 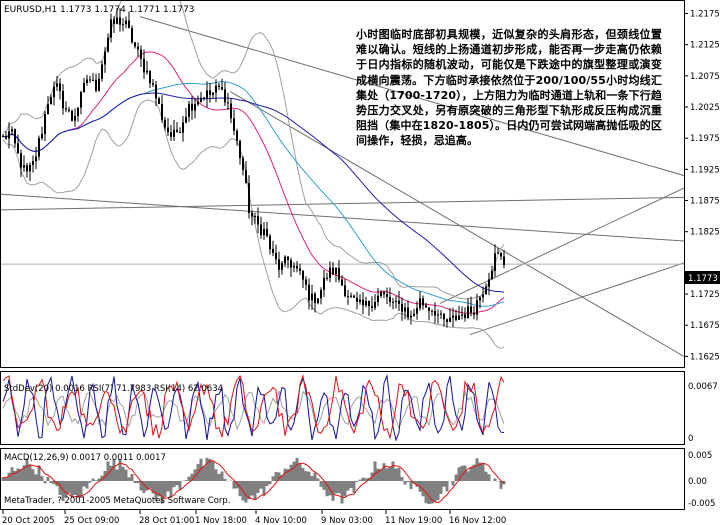 I want to click on y-tick-label: 1.2025, so click(x=705, y=108).